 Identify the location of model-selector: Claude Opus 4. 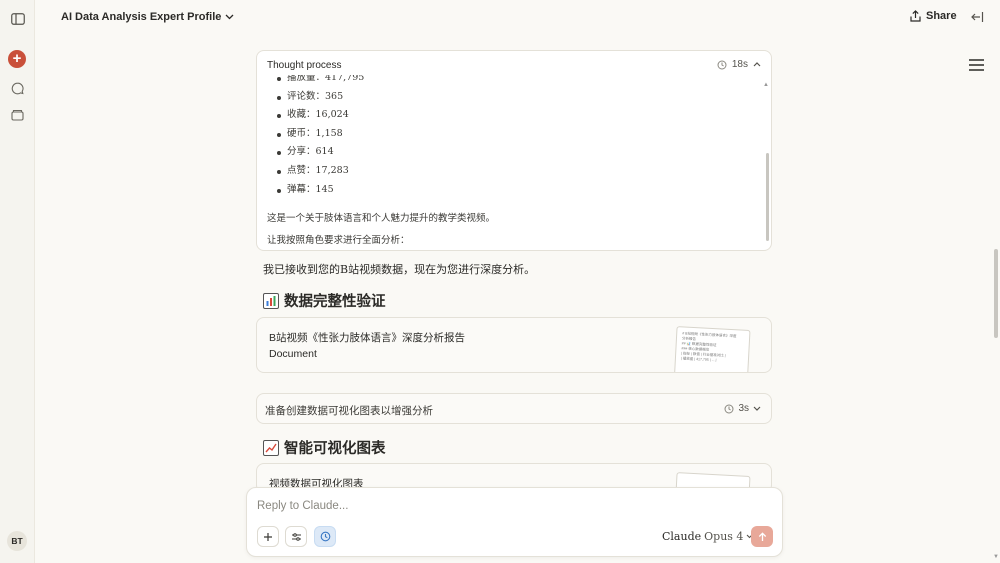
(707, 536).